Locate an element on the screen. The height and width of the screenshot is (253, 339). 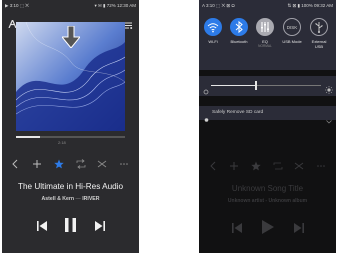
brightness-slider-handle is located at coordinates (256, 85).